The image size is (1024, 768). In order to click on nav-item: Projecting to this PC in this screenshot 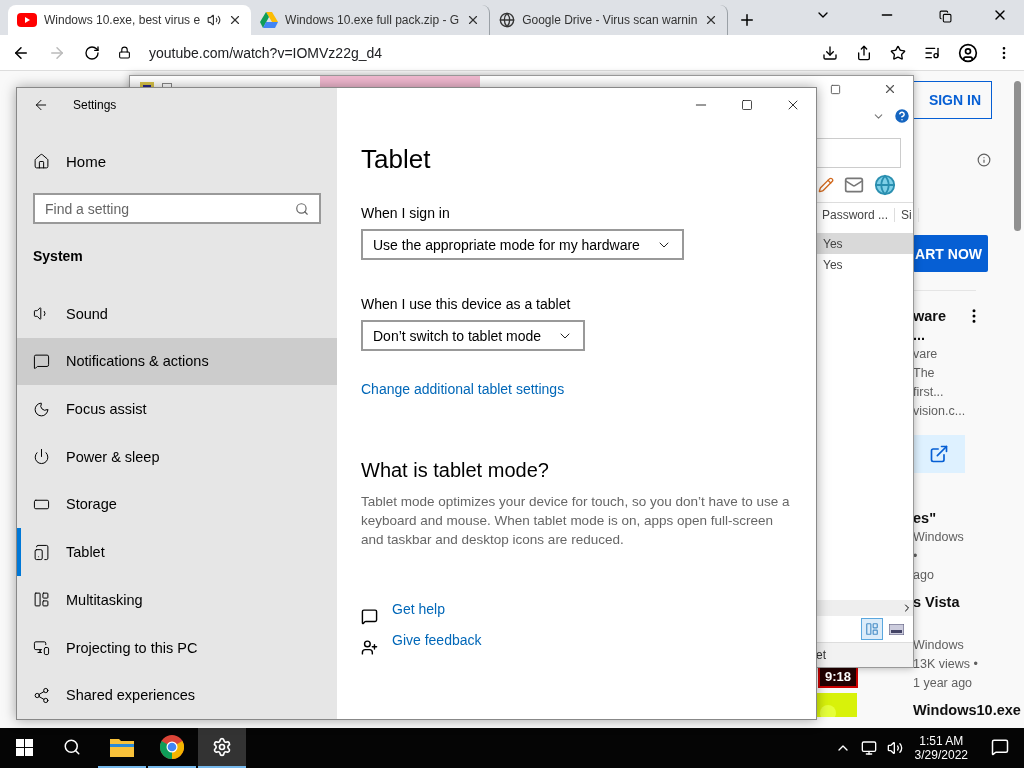, I will do `click(177, 647)`.